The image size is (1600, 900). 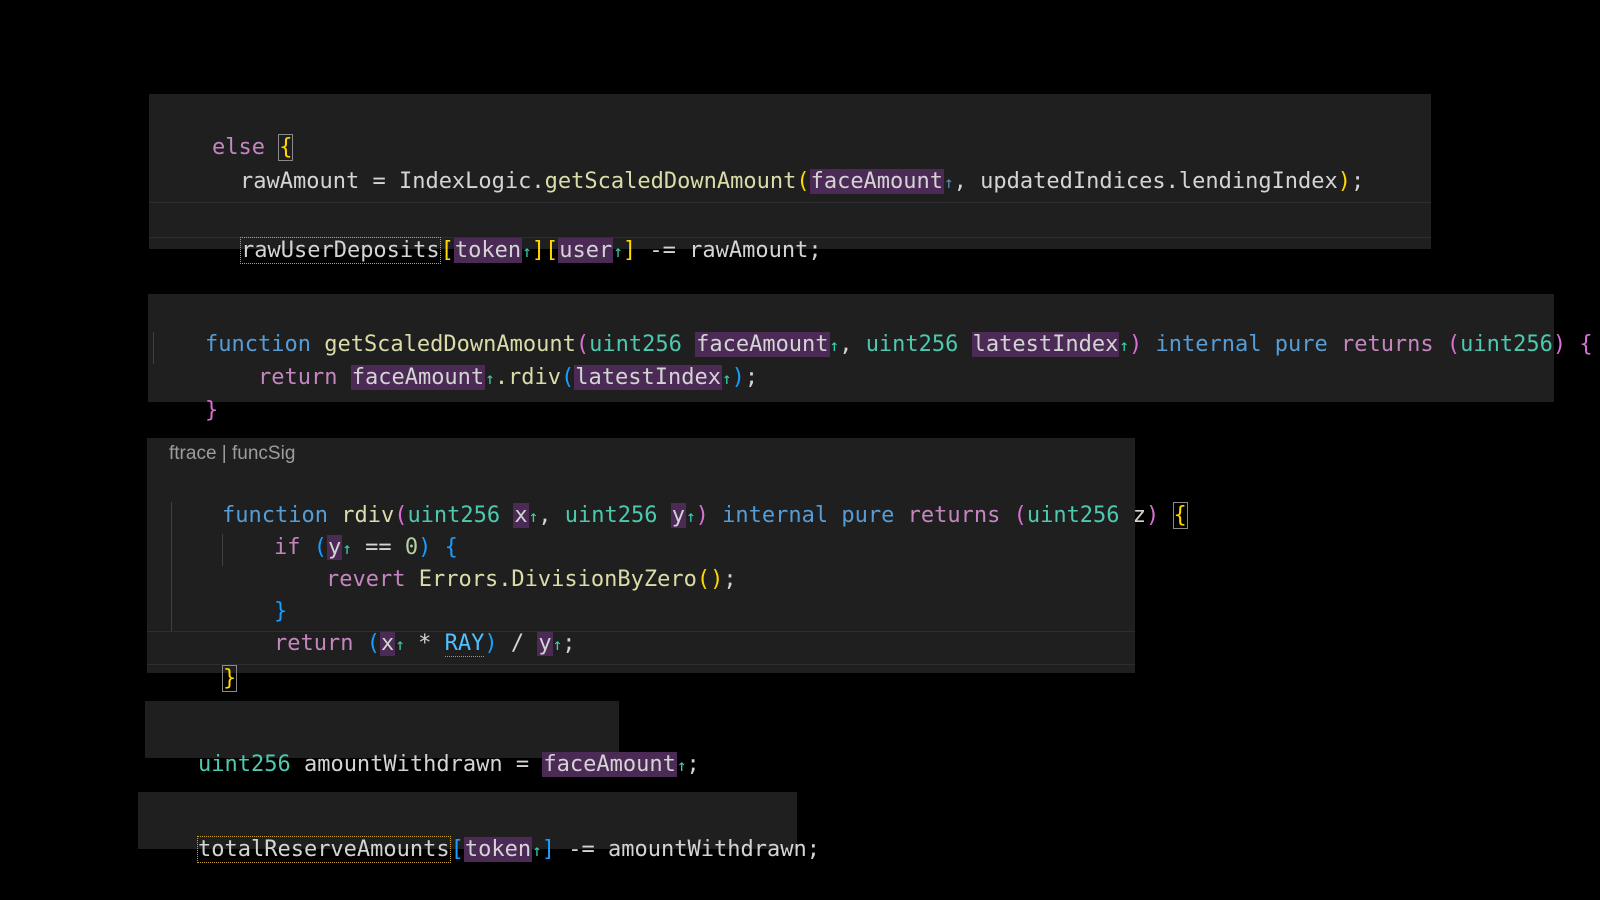 I want to click on function-call-getScaledDownAmount: getScaledDownAmount, so click(x=670, y=181).